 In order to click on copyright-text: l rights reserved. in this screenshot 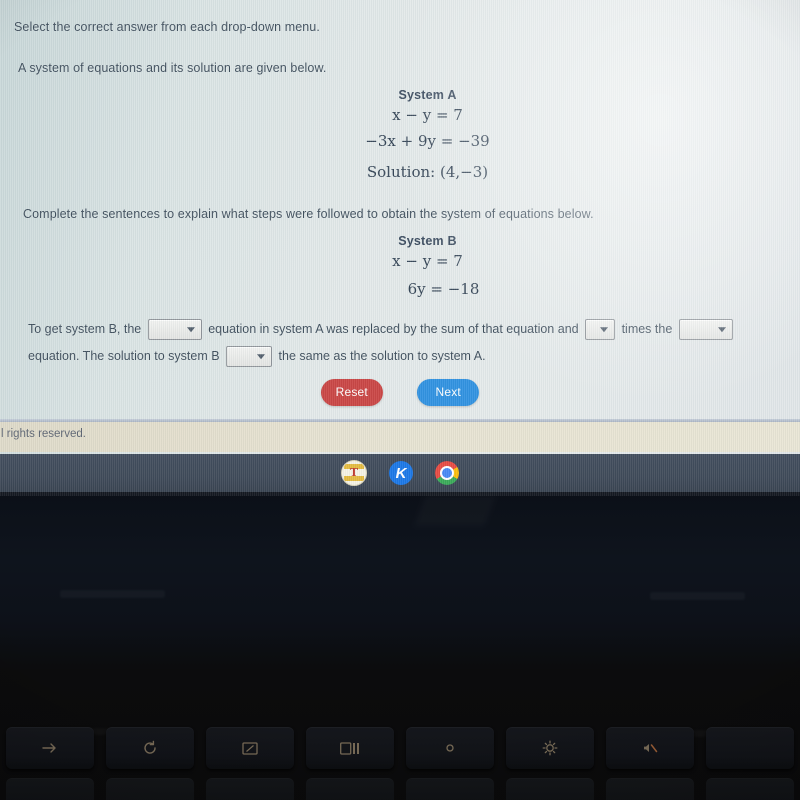, I will do `click(44, 434)`.